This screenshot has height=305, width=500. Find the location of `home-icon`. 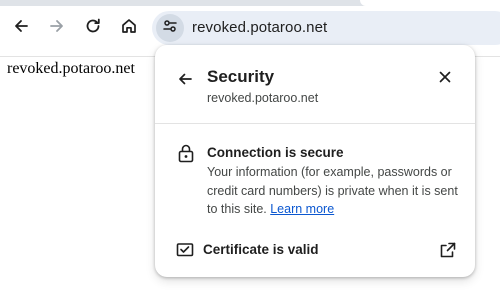

home-icon is located at coordinates (129, 28).